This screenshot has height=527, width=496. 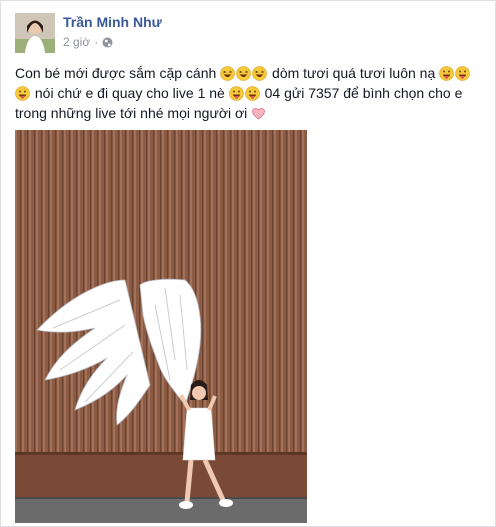 I want to click on author-name: Trần Minh Như, so click(x=112, y=22).